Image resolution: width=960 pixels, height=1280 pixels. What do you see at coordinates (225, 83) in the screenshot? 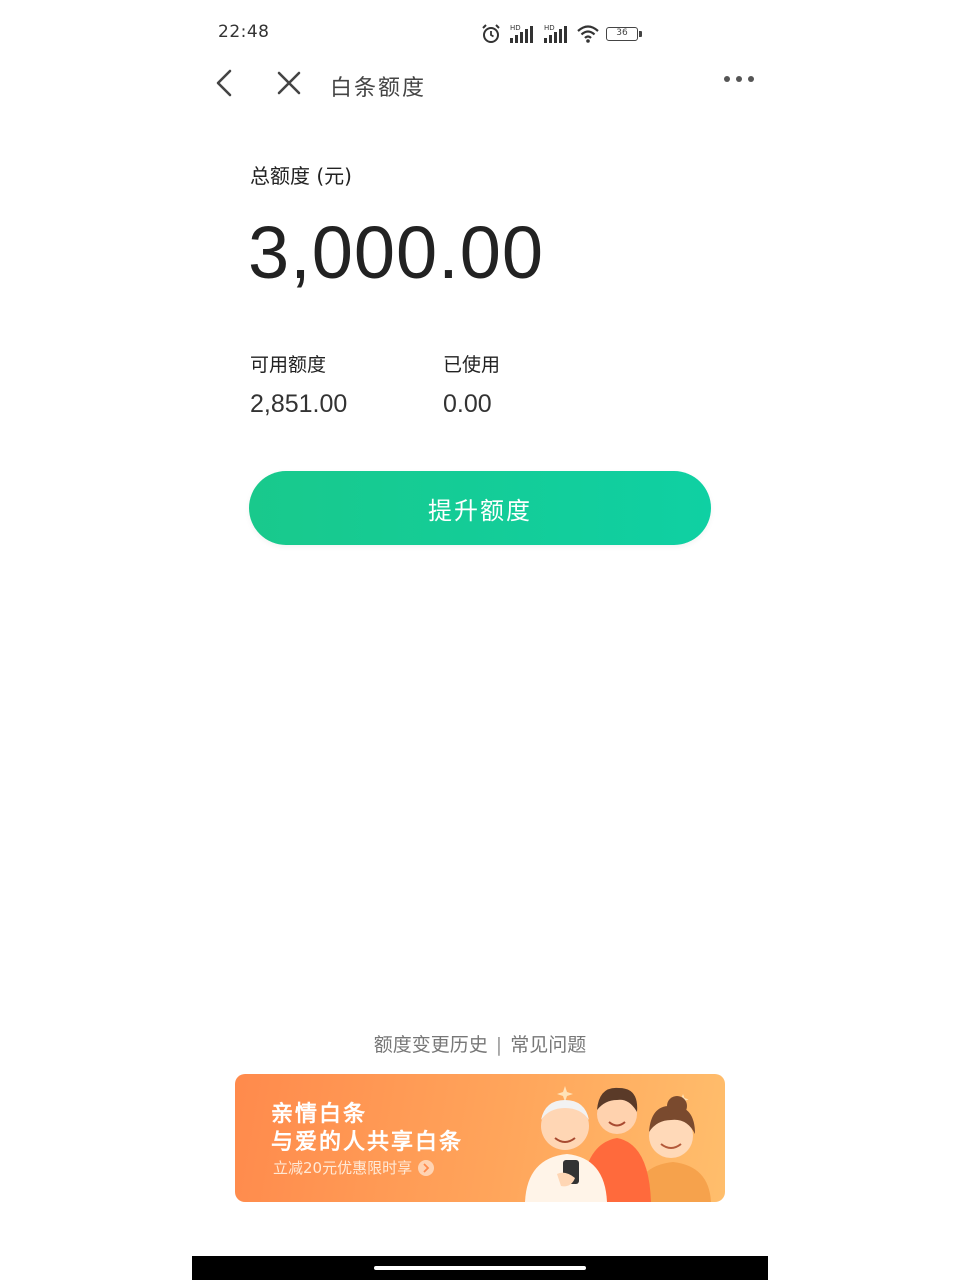
I see `back-icon` at bounding box center [225, 83].